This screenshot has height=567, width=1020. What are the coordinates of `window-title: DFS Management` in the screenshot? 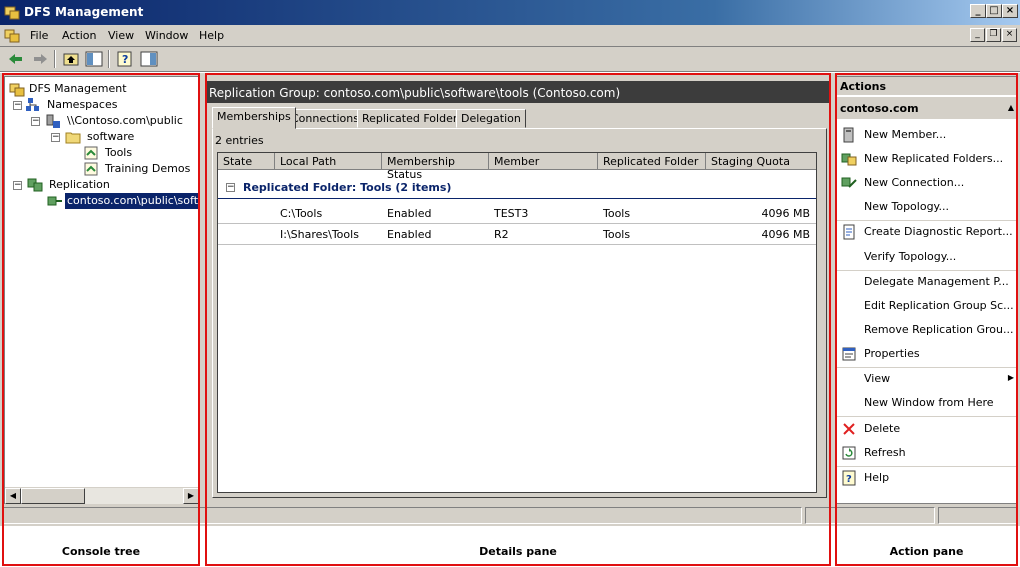 It's located at (84, 12).